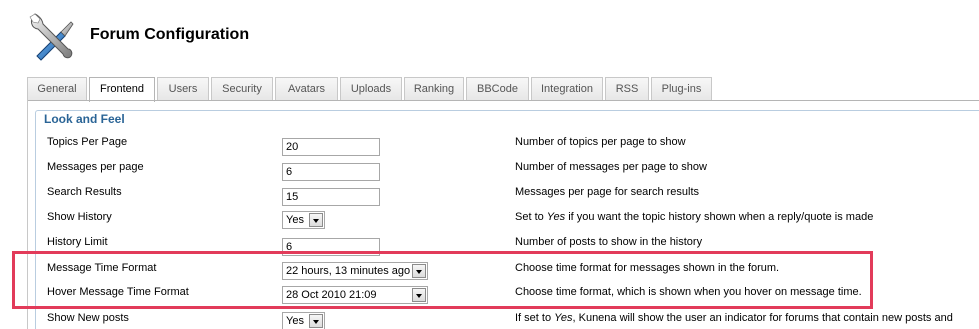  I want to click on setting-description: Number of messages per page to show, so click(611, 167).